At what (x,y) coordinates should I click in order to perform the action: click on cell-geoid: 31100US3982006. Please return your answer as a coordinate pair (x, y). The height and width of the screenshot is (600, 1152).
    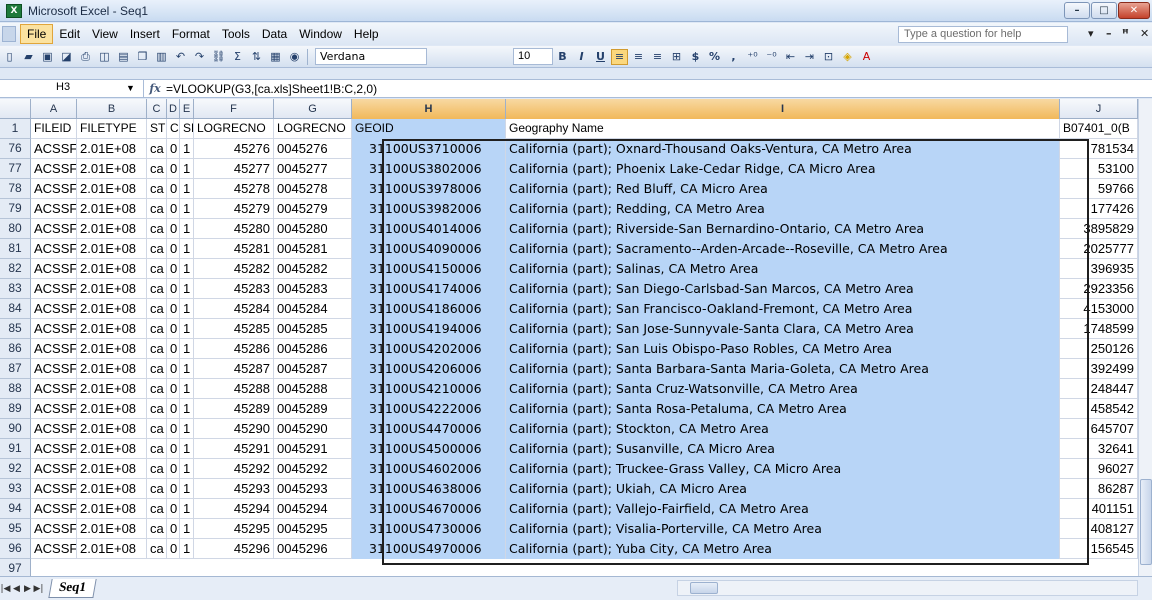
    Looking at the image, I should click on (429, 209).